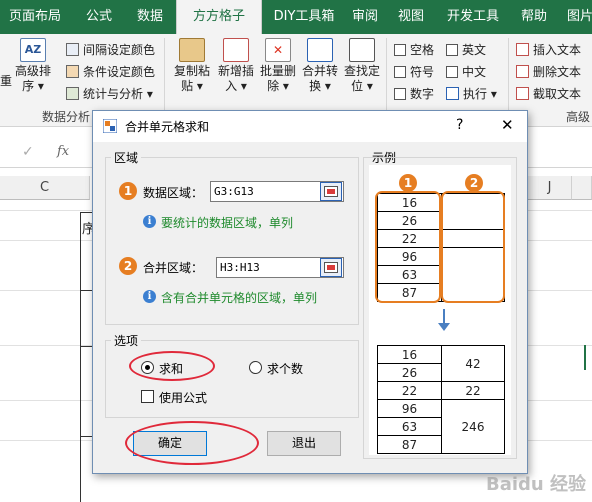 The image size is (592, 502). Describe the element at coordinates (441, 426) in the screenshot. I see `table-row: 96 246` at that location.